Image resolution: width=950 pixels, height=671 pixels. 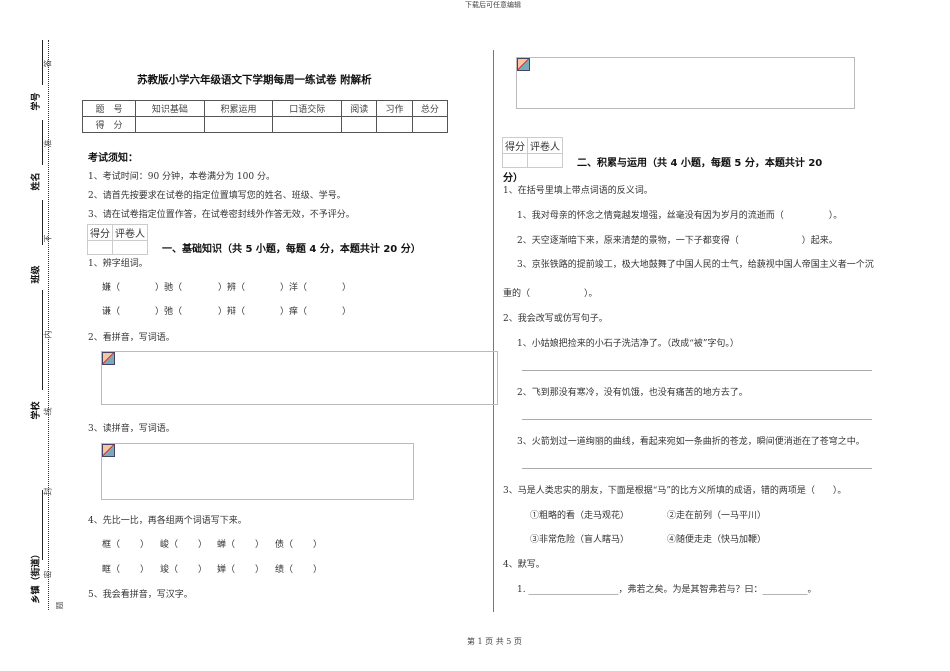 What do you see at coordinates (284, 545) in the screenshot?
I see `char-item: 债（` at bounding box center [284, 545].